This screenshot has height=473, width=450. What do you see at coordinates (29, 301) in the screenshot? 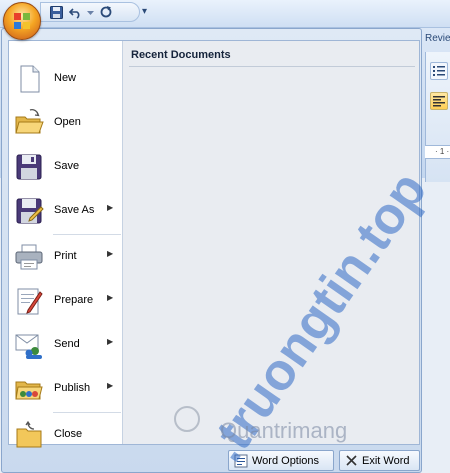
I see `prepare-icon` at bounding box center [29, 301].